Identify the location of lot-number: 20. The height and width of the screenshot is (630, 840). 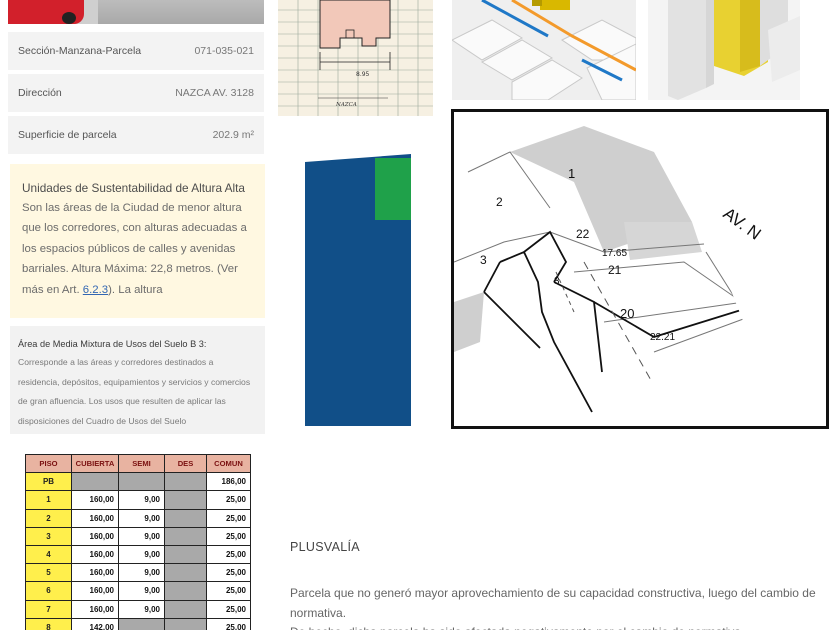
(627, 313).